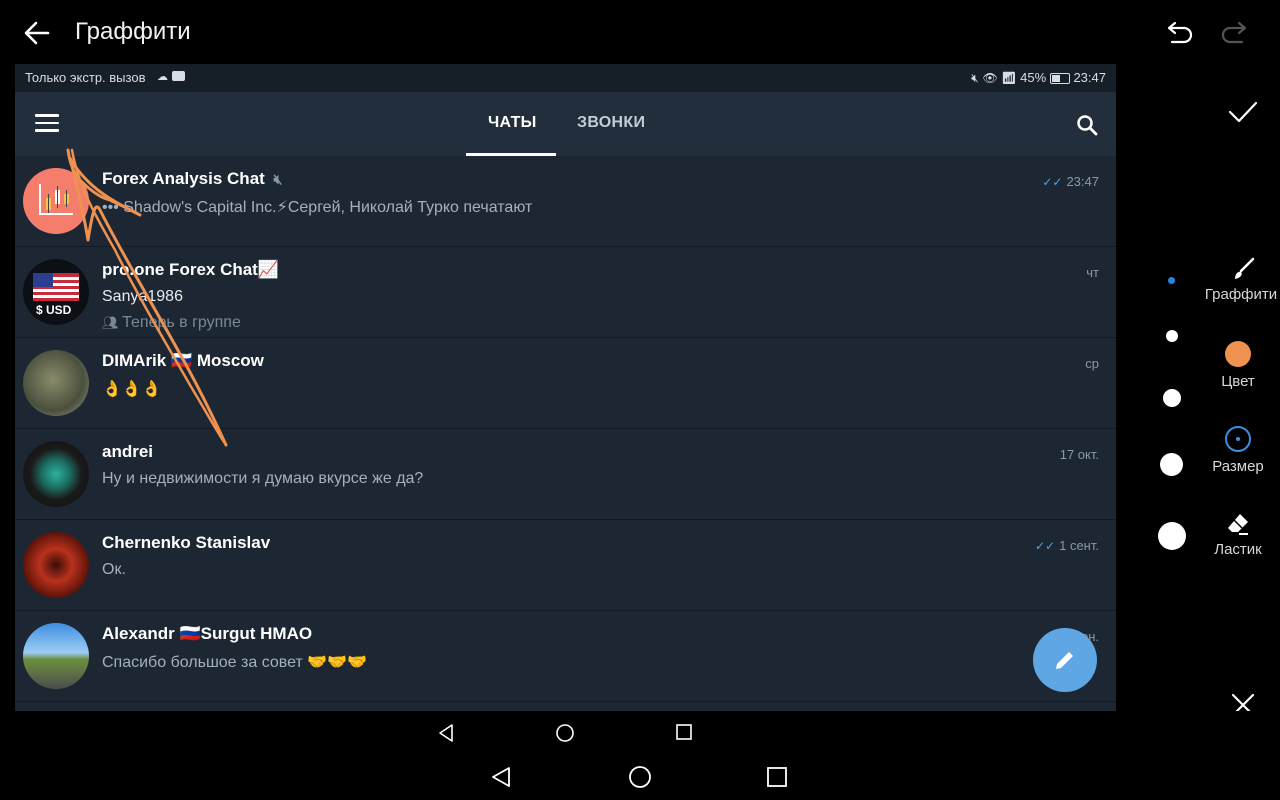  I want to click on chat-preview: Ок., so click(114, 569).